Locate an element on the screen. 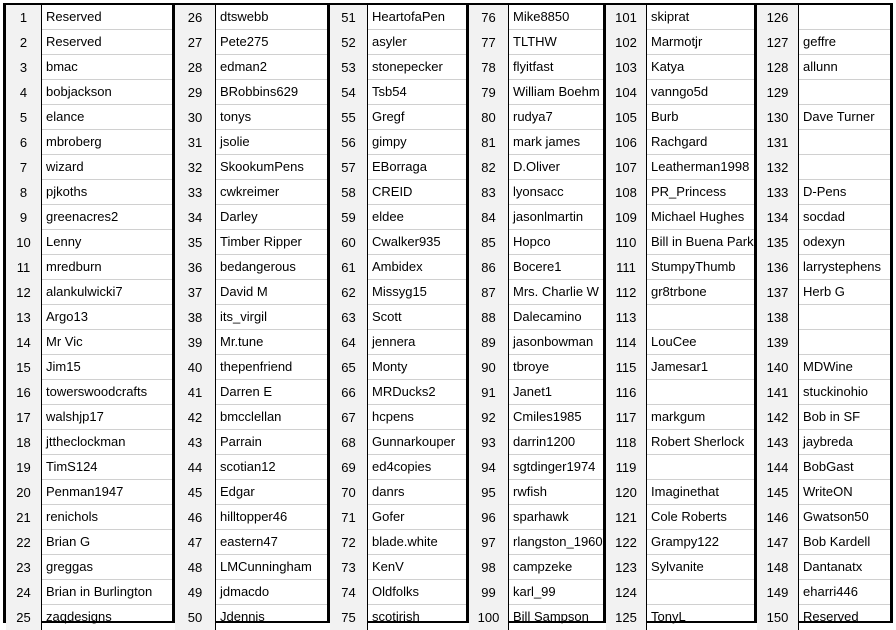 This screenshot has height=630, width=896. slot-number-cell: 79 is located at coordinates (489, 92).